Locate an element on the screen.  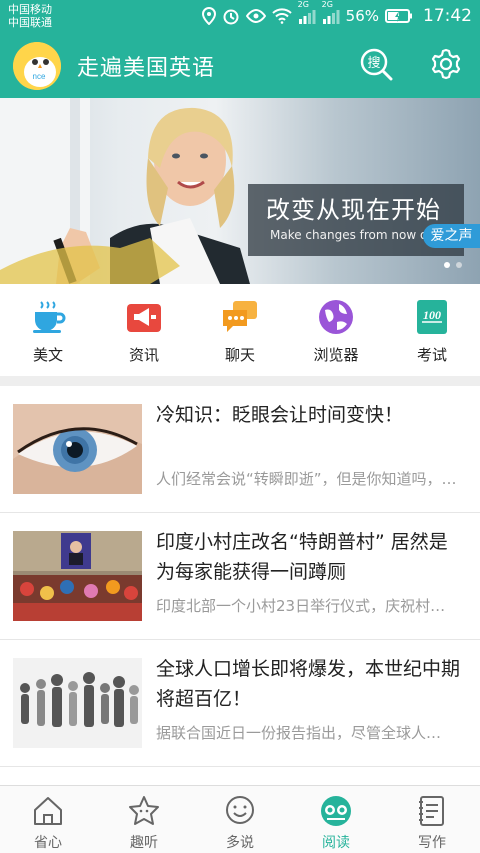
status-icons: 2G 2G 56% 17:42 is located at coordinates (336, 16).